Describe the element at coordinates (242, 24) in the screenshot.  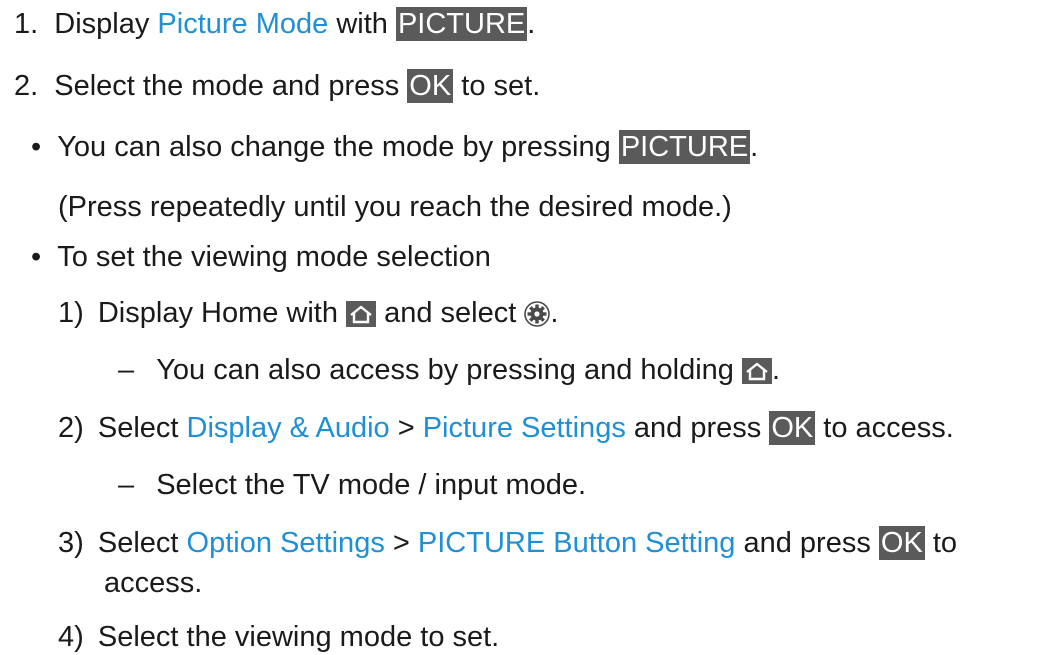
I see `picture-mode-link: Picture Mode` at that location.